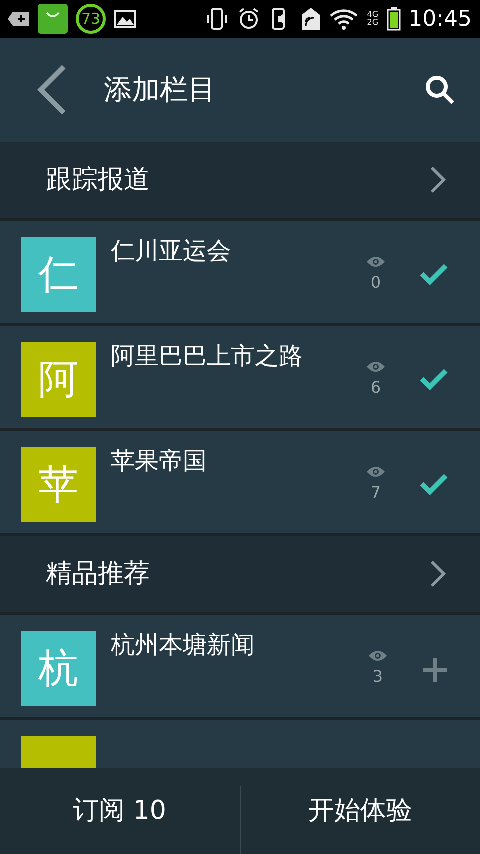  What do you see at coordinates (440, 20) in the screenshot?
I see `clock-time: 10:45` at bounding box center [440, 20].